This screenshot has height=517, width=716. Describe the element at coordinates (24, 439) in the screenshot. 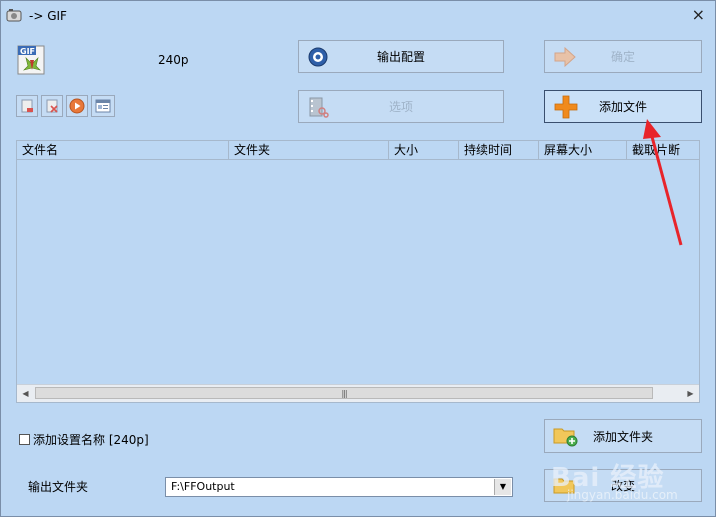

I see `add-preset-name-checkbox` at that location.